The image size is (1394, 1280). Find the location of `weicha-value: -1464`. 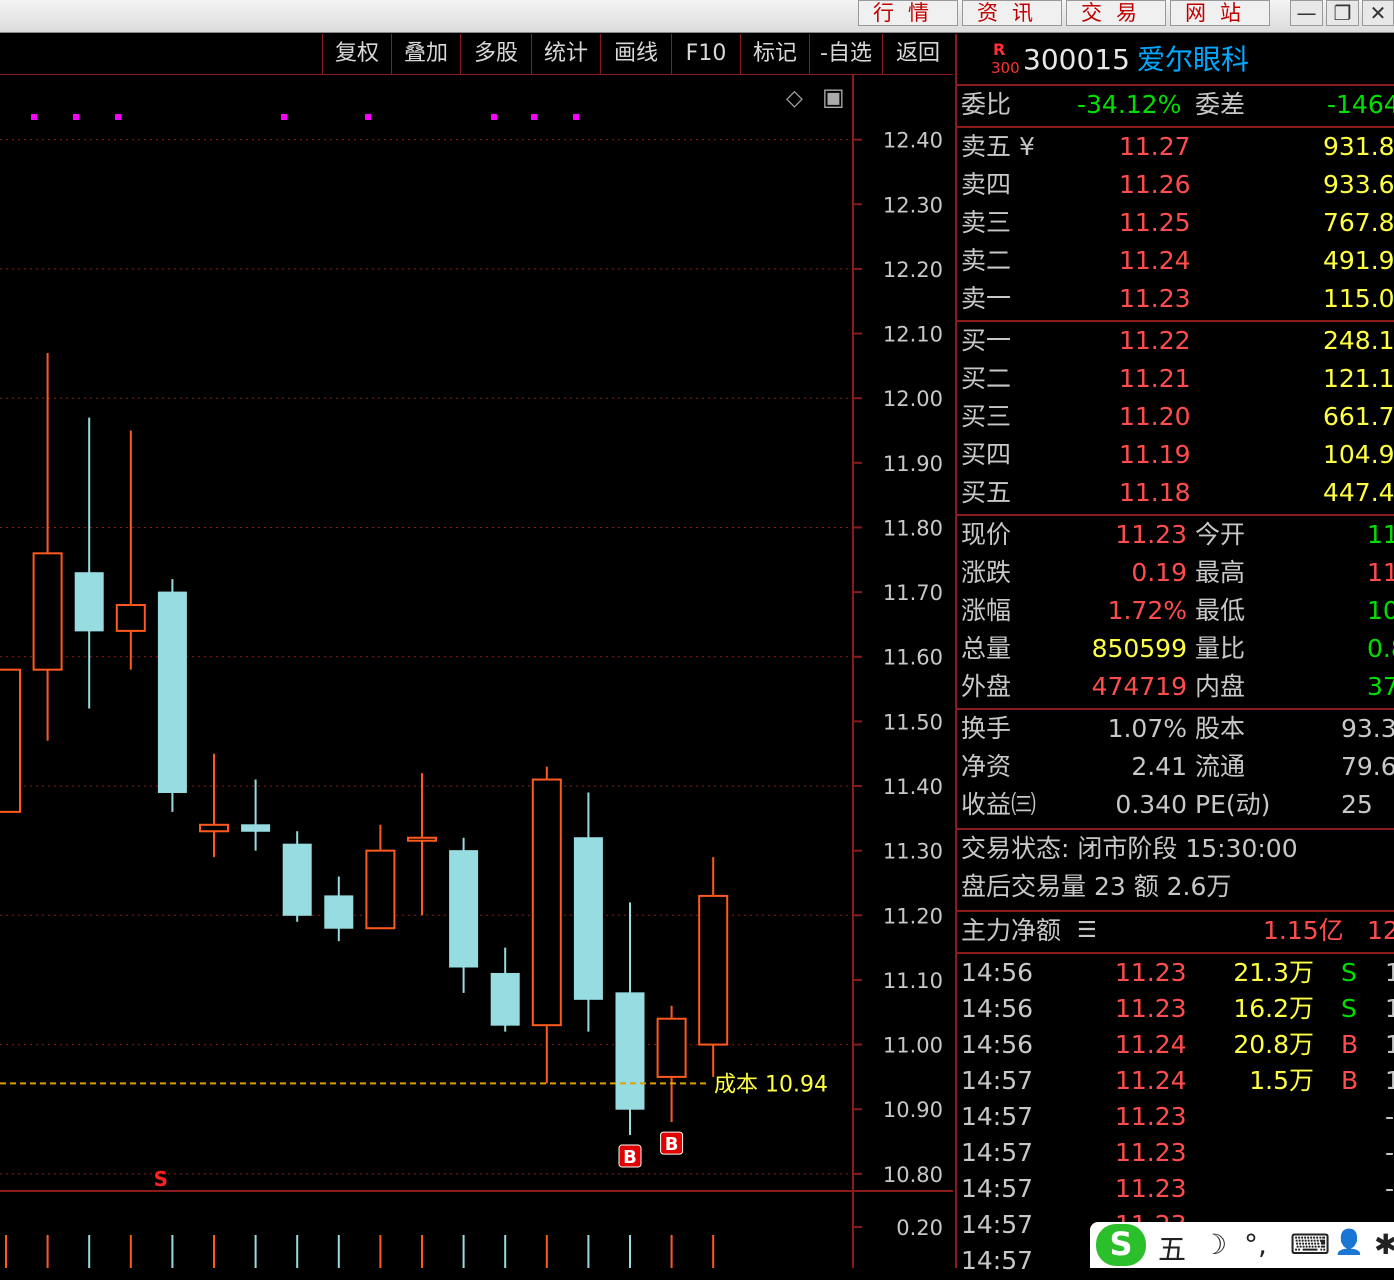

weicha-value: -1464 is located at coordinates (1360, 104).